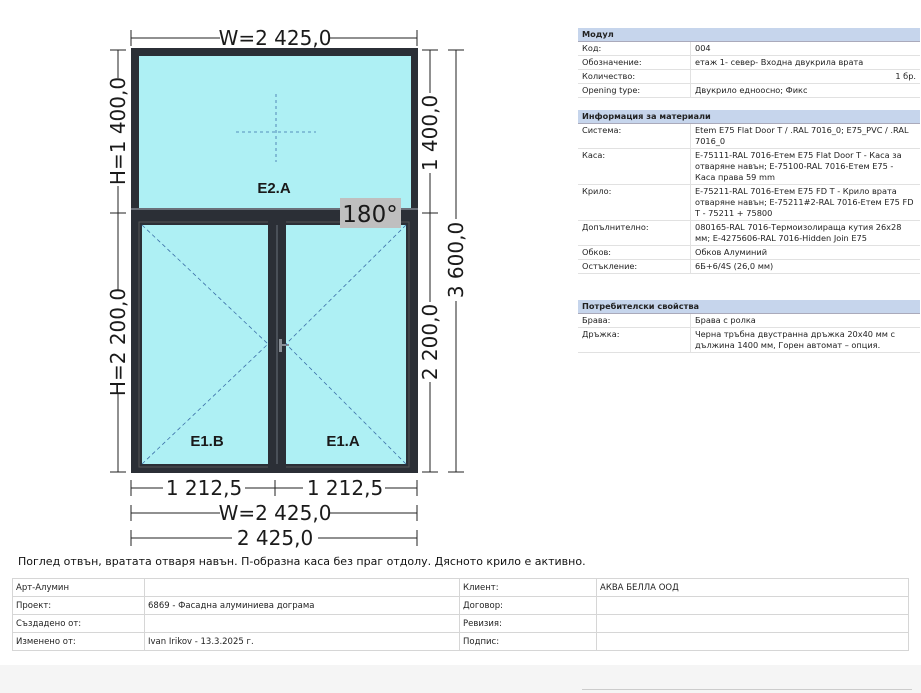 The height and width of the screenshot is (693, 921). I want to click on table-row: Арт-Алумин Клиент: АКВА БЕЛЛА ООД, so click(460, 587).